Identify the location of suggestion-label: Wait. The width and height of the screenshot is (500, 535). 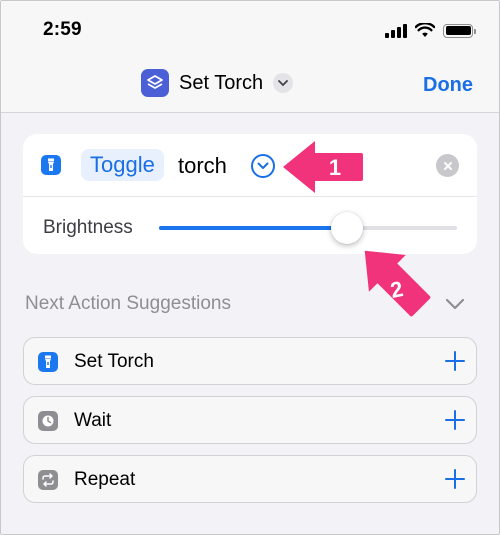
(93, 420).